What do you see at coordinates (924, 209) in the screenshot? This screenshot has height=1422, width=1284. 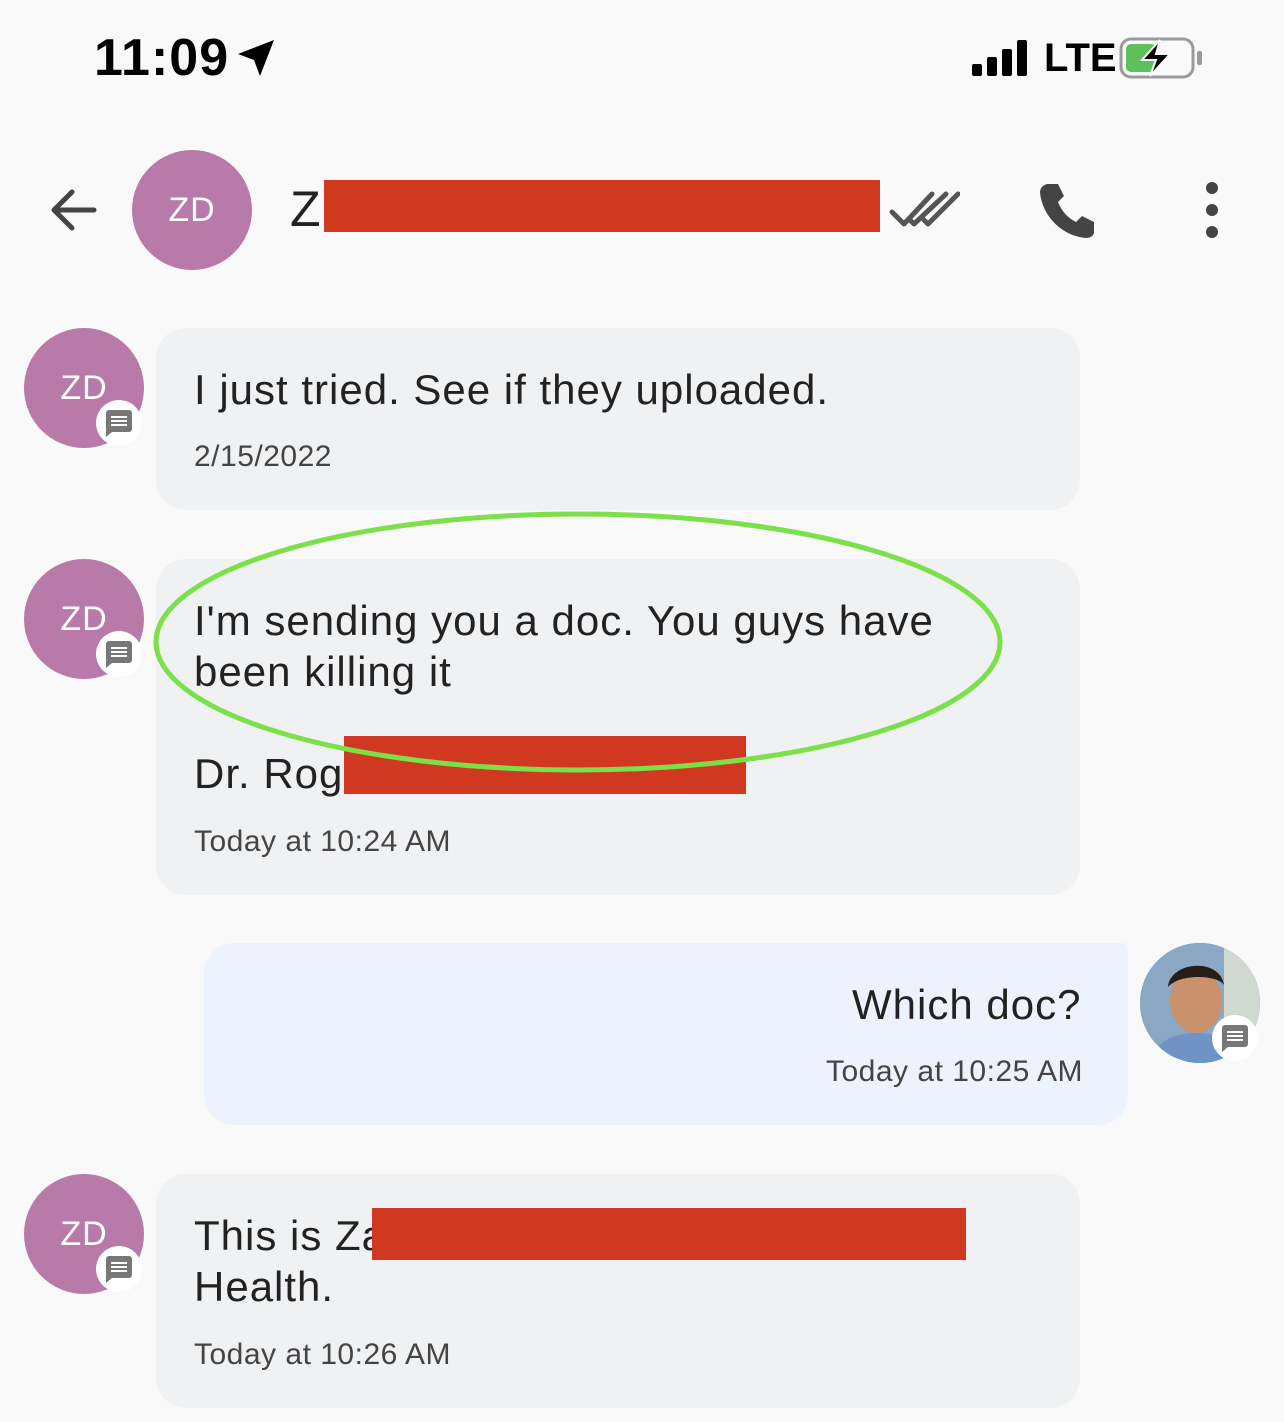 I see `double-check-icon` at bounding box center [924, 209].